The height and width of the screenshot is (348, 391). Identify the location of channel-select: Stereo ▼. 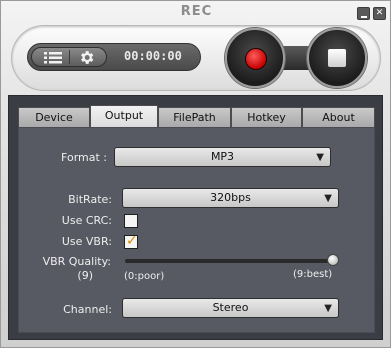
(230, 308).